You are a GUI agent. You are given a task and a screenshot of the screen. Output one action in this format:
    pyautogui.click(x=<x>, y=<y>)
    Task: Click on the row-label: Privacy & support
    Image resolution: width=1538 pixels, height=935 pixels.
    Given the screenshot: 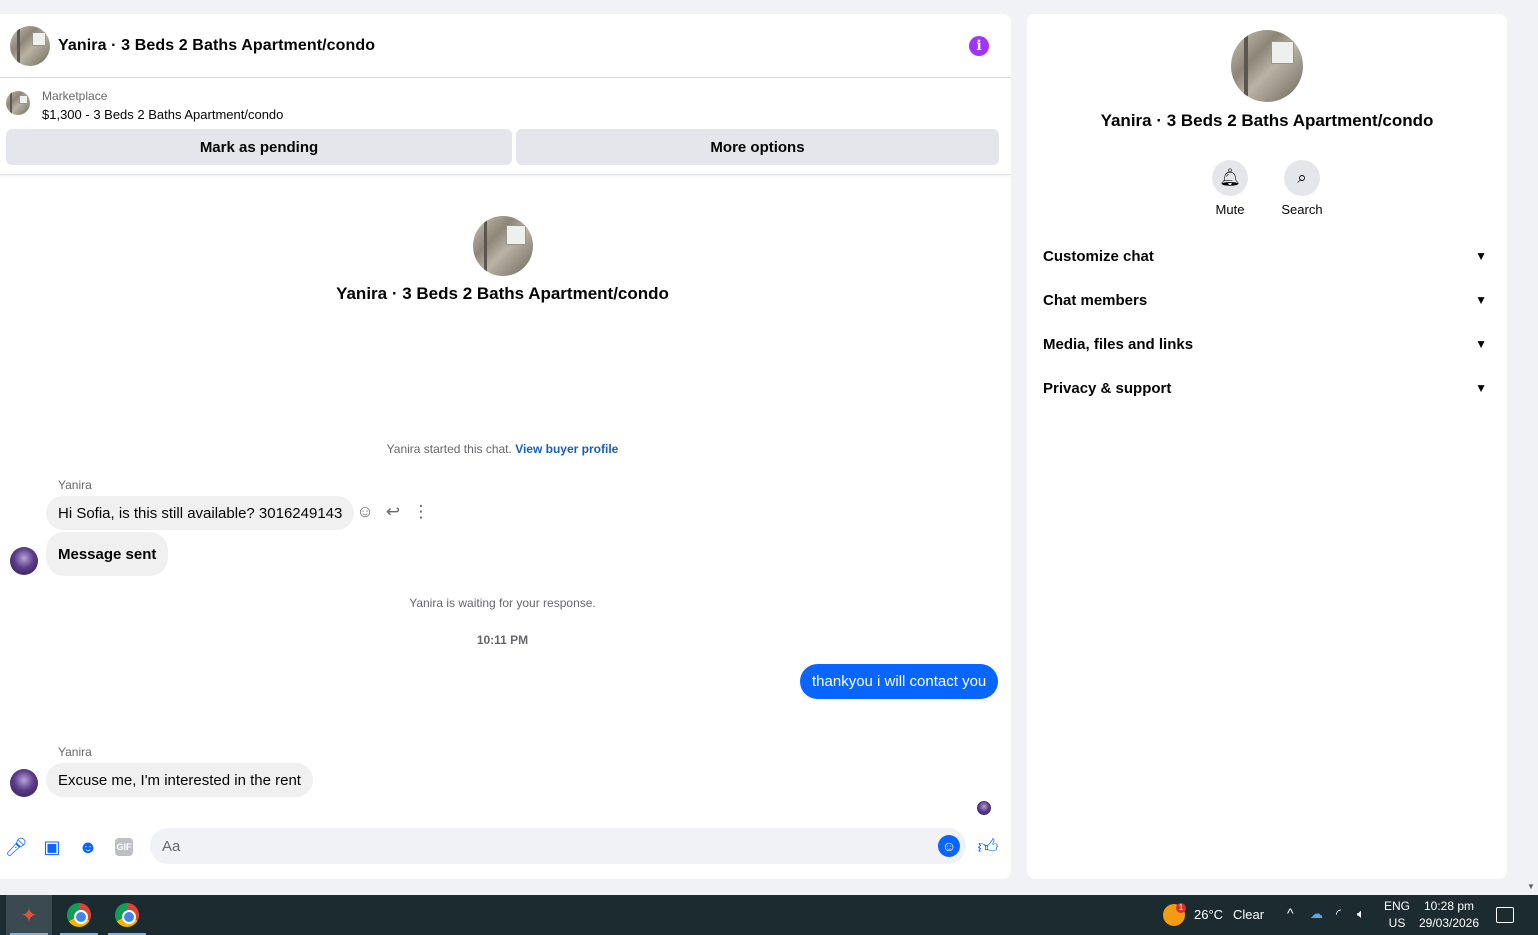 What is the action you would take?
    pyautogui.click(x=1107, y=388)
    